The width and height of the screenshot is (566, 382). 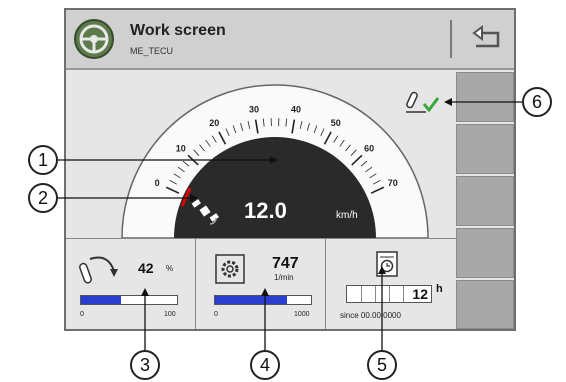 What do you see at coordinates (265, 365) in the screenshot?
I see `callout-4: 4` at bounding box center [265, 365].